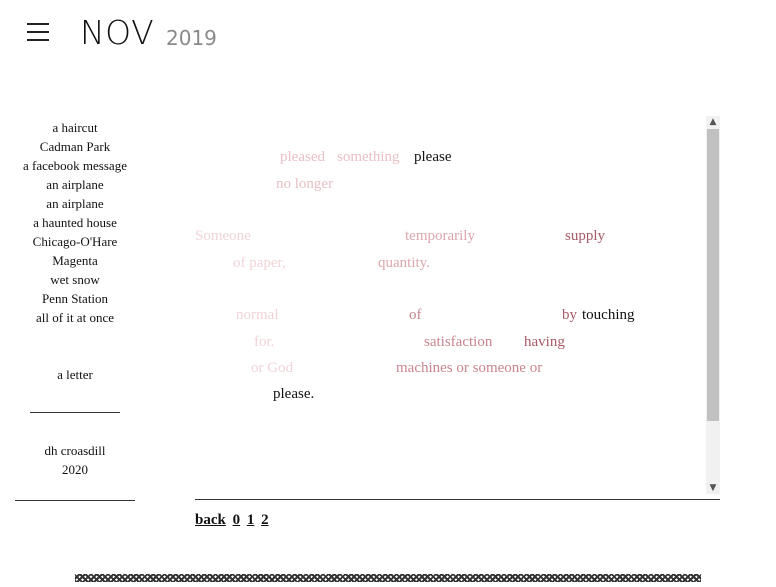 The width and height of the screenshot is (776, 587). Describe the element at coordinates (75, 469) in the screenshot. I see `author-year: 2020` at that location.